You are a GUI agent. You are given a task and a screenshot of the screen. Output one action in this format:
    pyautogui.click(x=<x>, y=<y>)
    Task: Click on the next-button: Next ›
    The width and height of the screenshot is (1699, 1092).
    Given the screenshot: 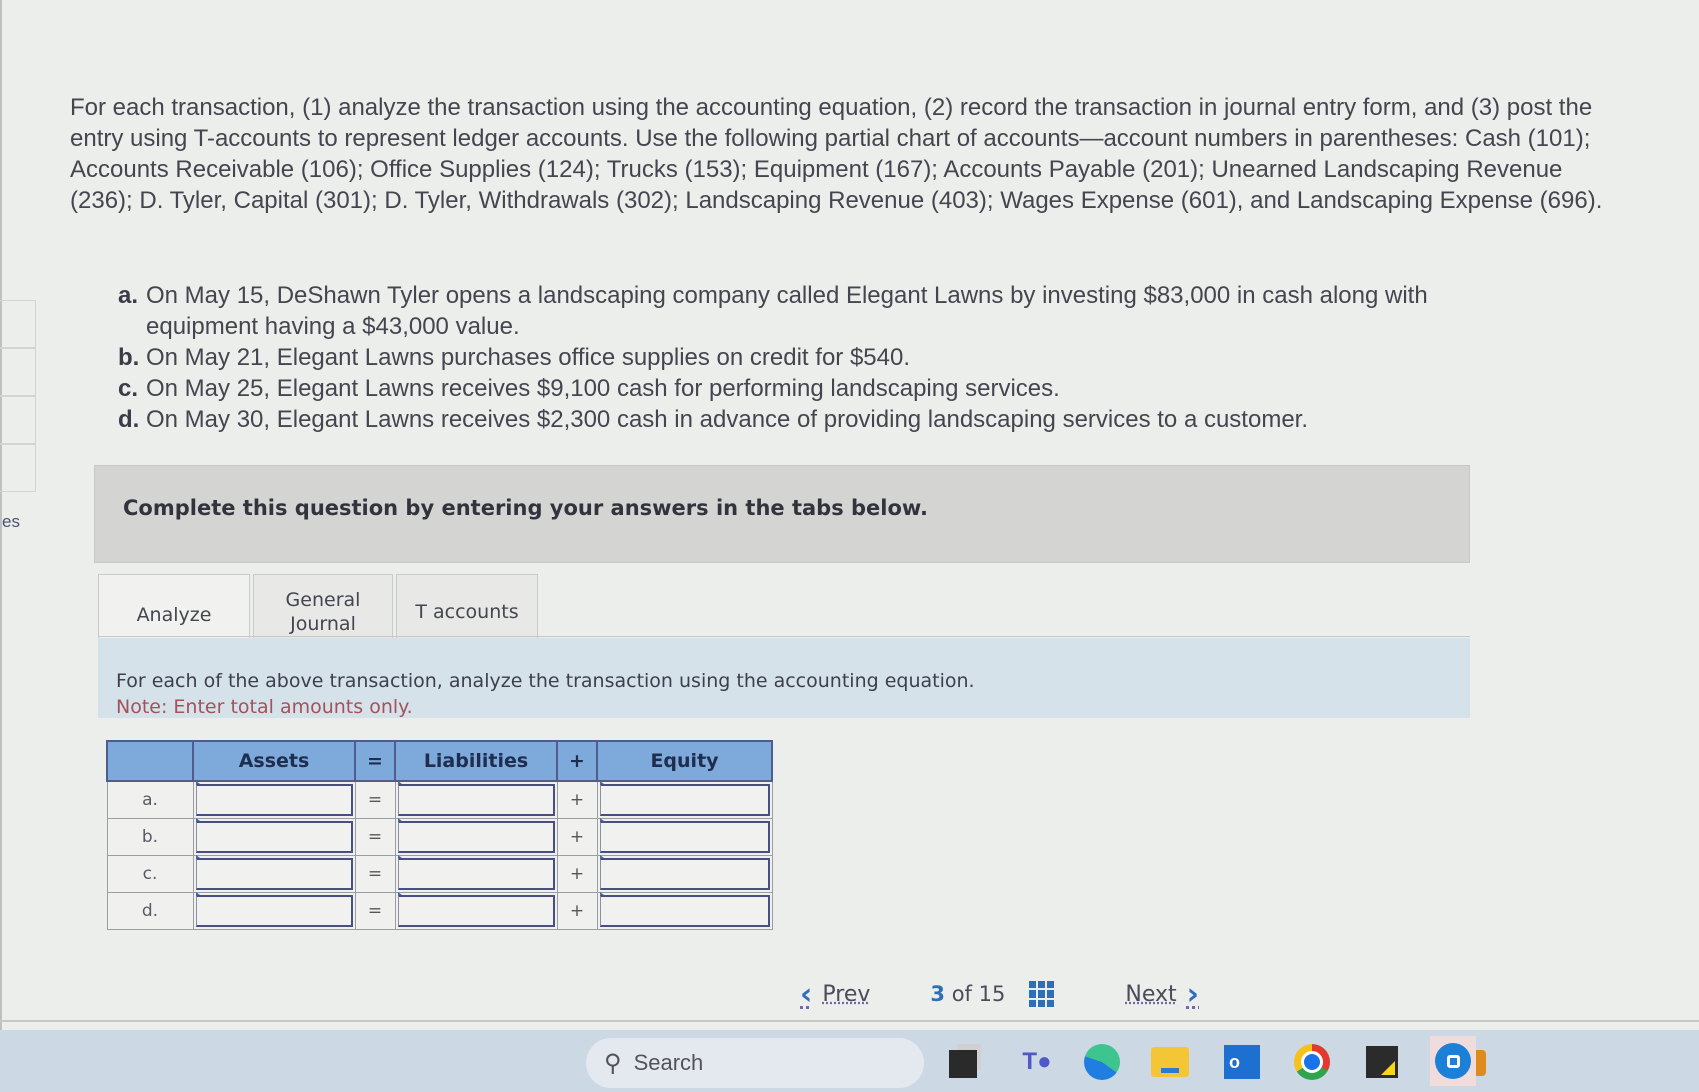 What is the action you would take?
    pyautogui.click(x=1167, y=994)
    